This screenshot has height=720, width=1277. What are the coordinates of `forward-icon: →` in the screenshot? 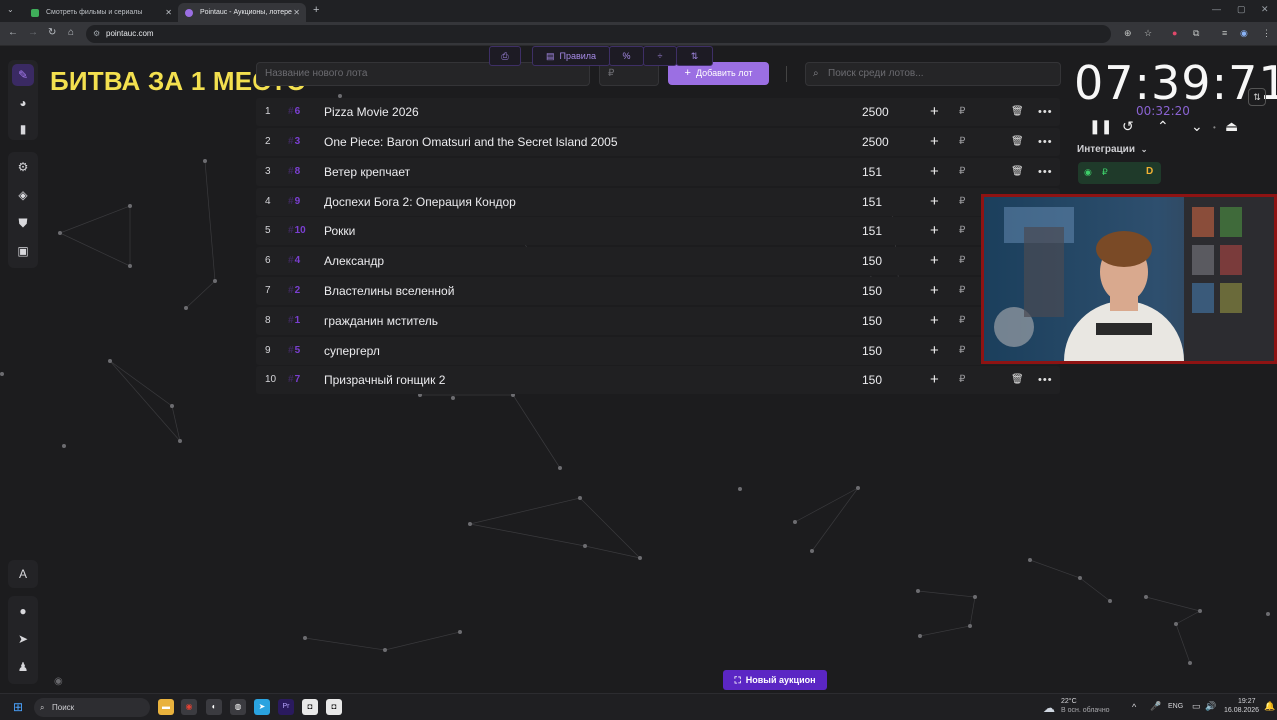 It's located at (33, 32).